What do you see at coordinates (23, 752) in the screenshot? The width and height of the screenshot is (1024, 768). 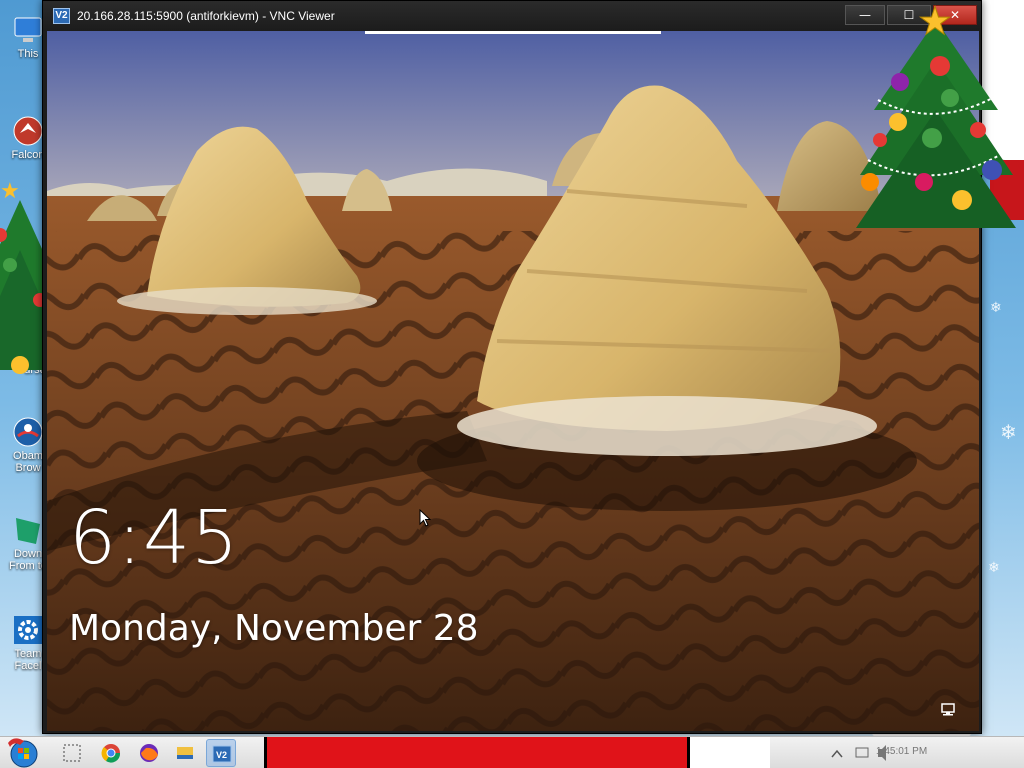 I see `start-orb` at bounding box center [23, 752].